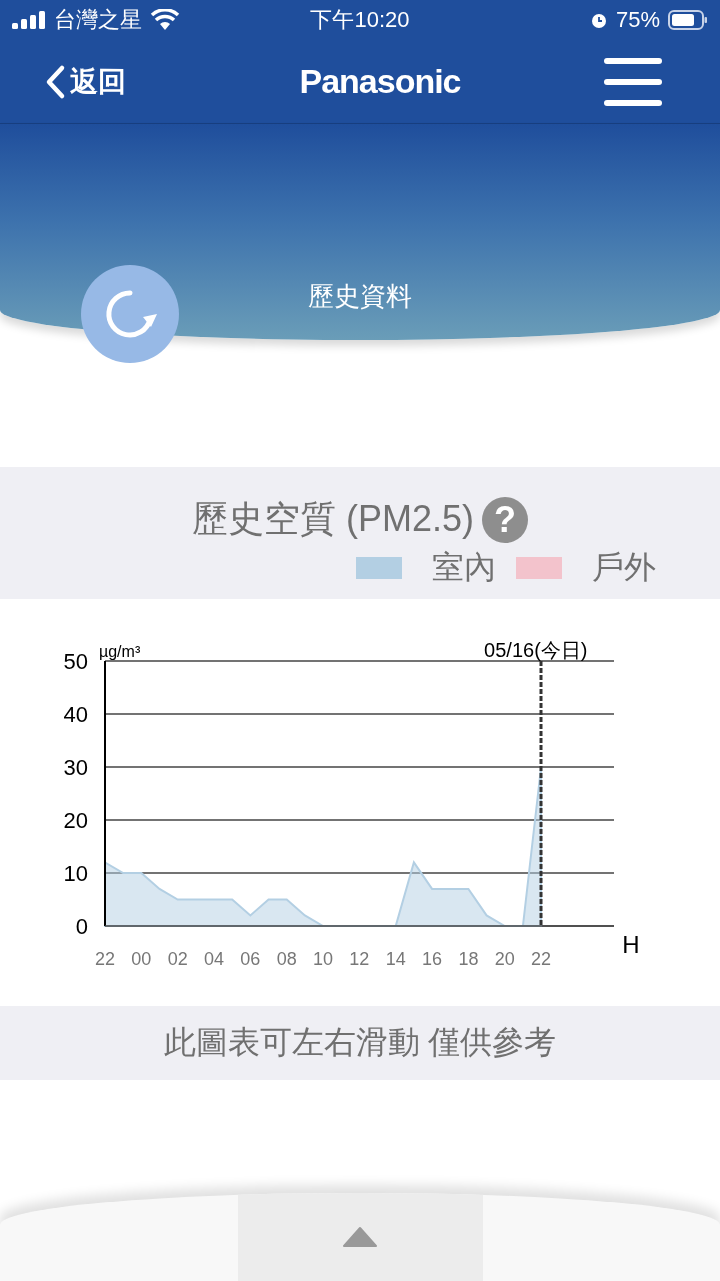  I want to click on x-tick-label: 18, so click(468, 959).